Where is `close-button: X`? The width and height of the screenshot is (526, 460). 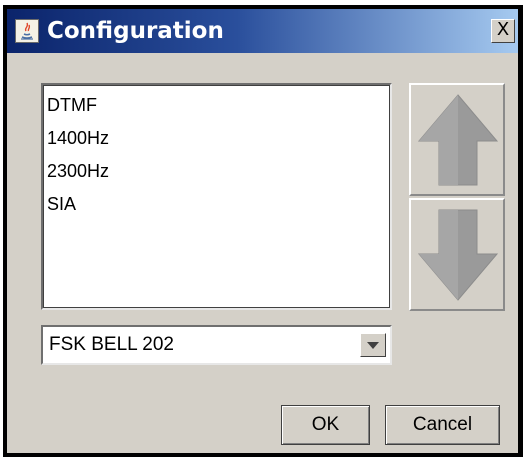 close-button: X is located at coordinates (503, 31).